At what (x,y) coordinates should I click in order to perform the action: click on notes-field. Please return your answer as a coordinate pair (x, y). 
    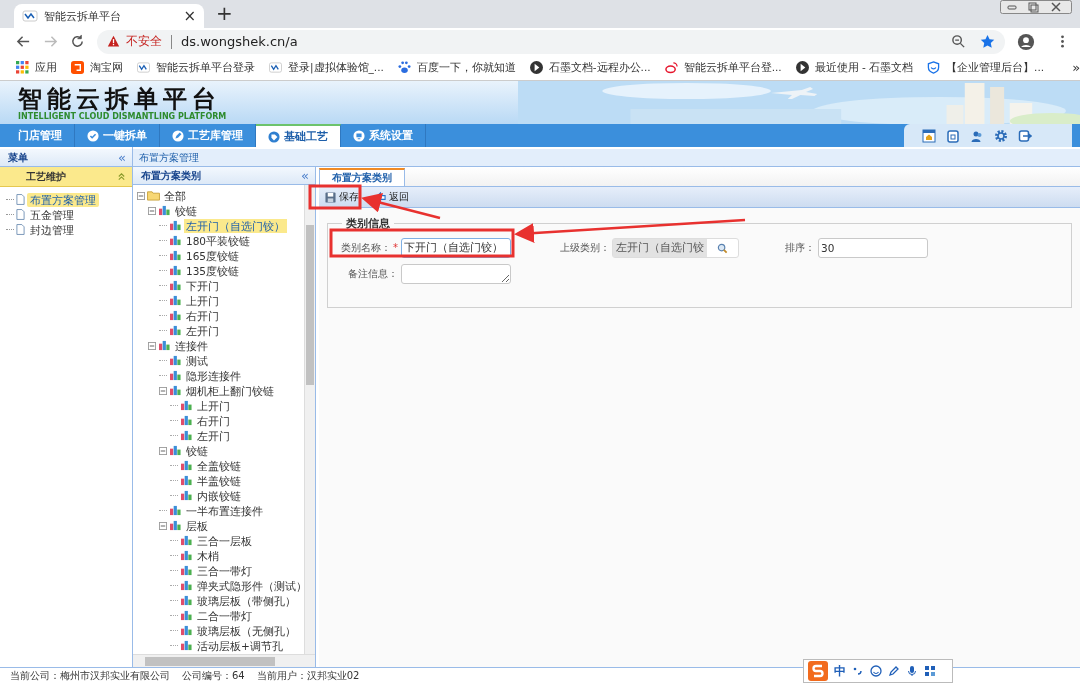
    Looking at the image, I should click on (456, 274).